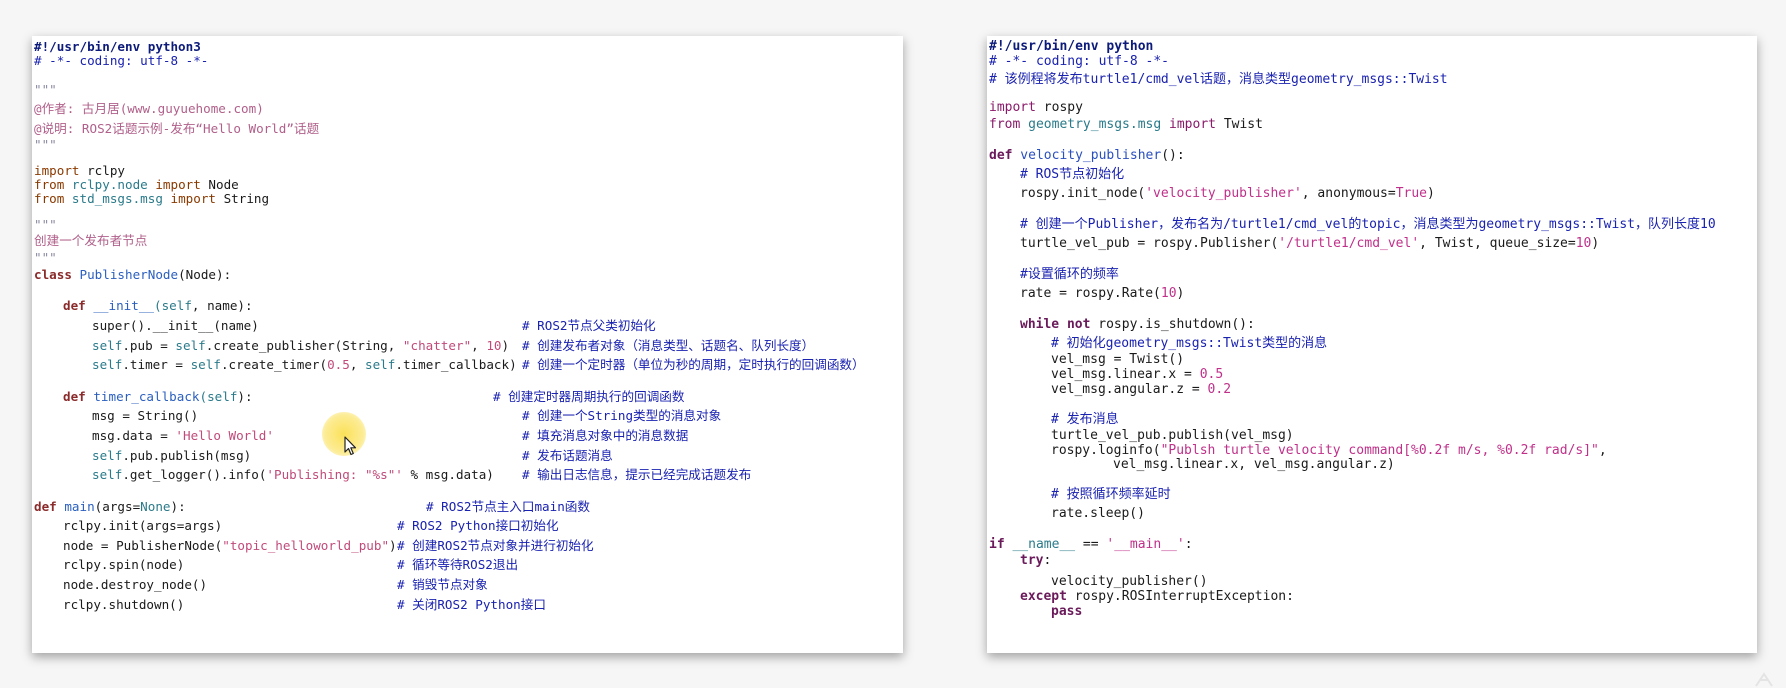 The height and width of the screenshot is (688, 1786). I want to click on string-literal: '/turtle1/cmd_vel', so click(1349, 244).